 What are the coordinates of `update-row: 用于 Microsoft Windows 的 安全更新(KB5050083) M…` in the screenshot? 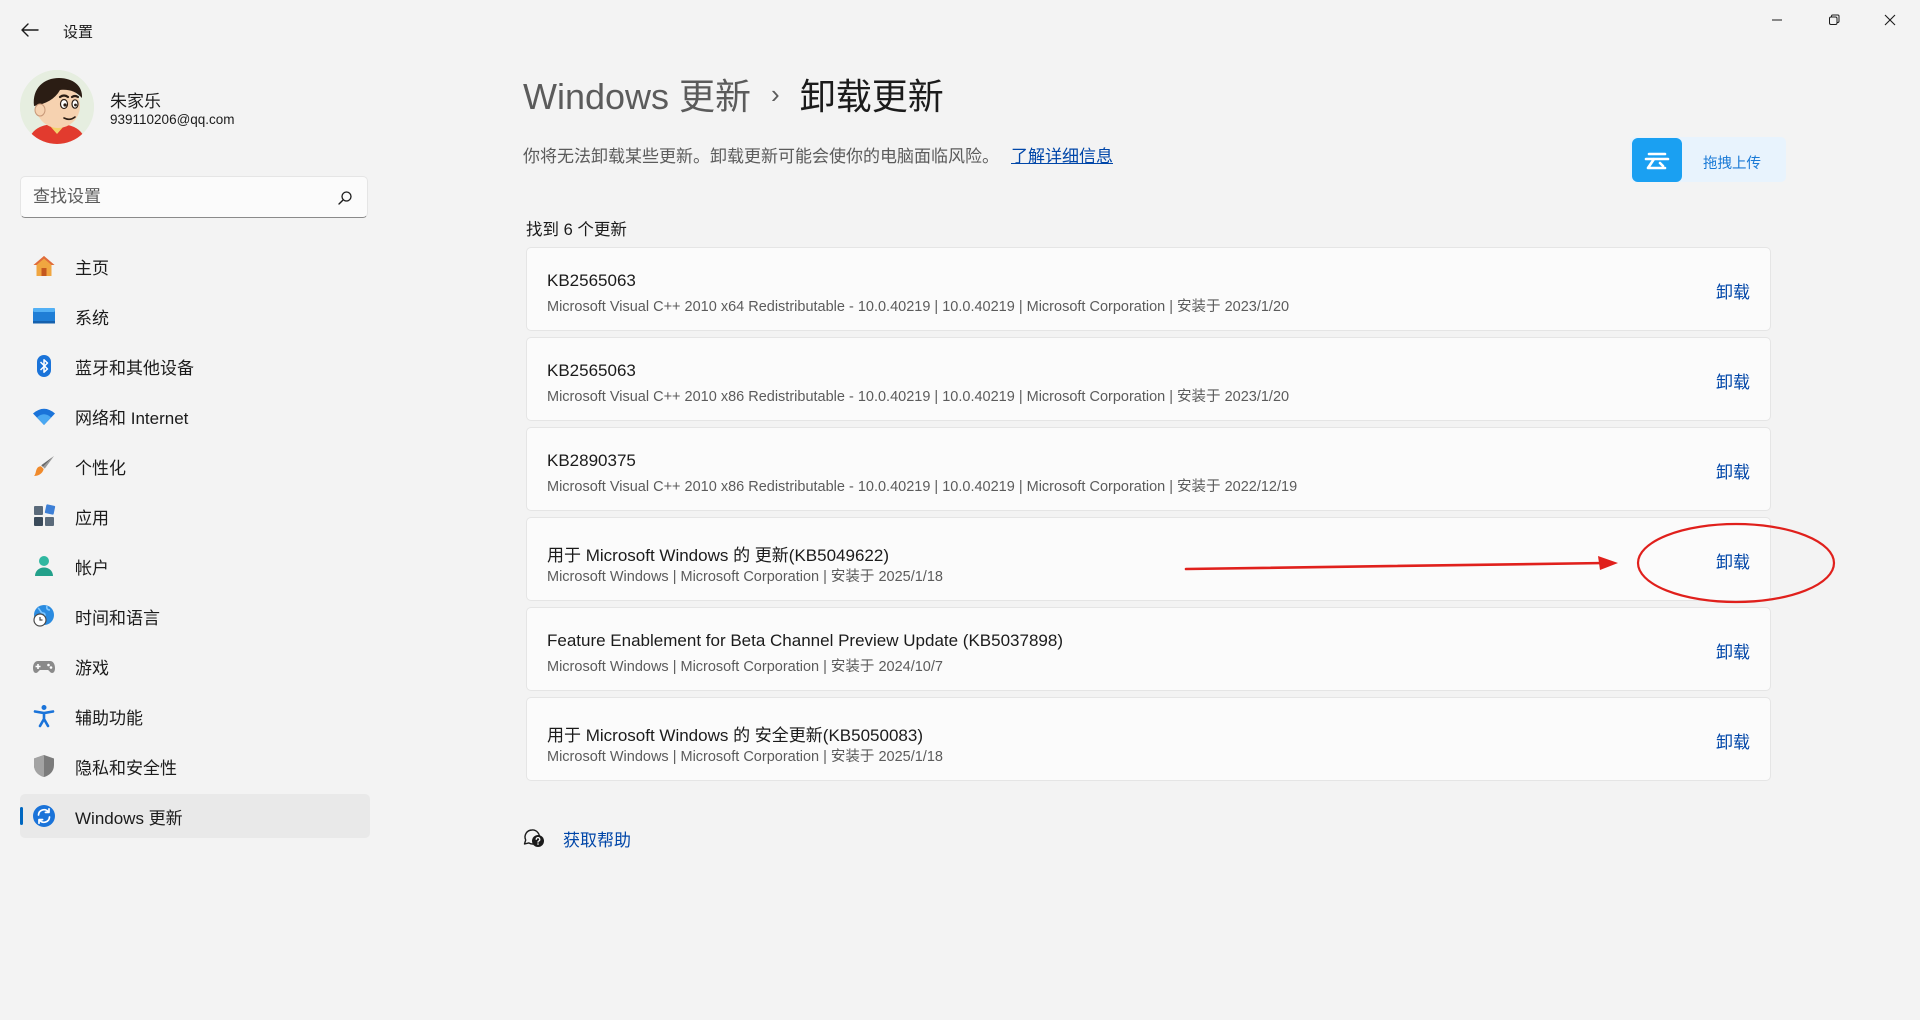 It's located at (1148, 739).